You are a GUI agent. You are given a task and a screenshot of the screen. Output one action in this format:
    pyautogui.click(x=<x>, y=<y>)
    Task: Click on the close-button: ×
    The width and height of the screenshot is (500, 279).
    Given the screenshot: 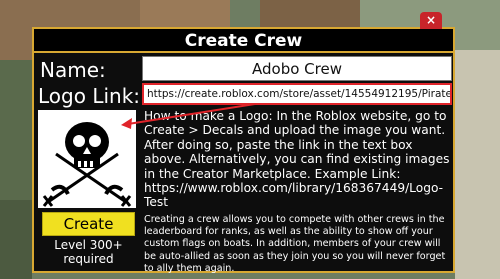 What is the action you would take?
    pyautogui.click(x=431, y=20)
    